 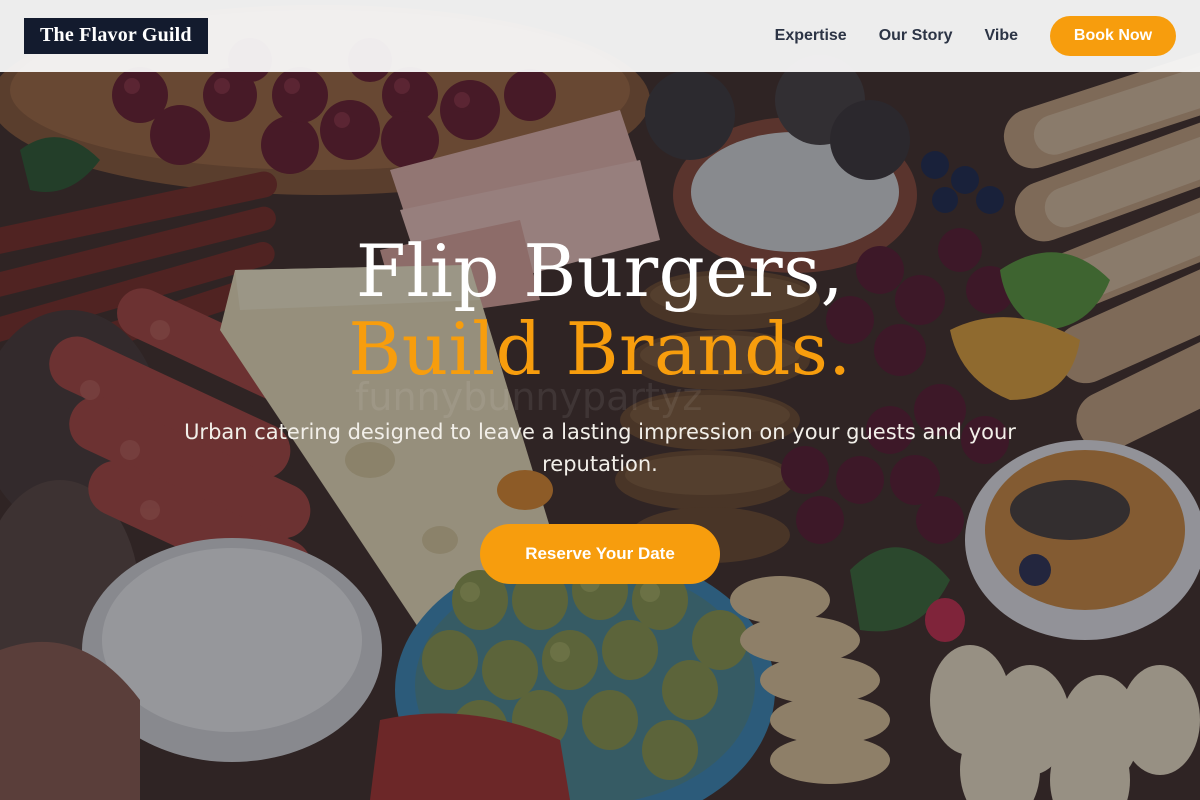 I want to click on nav-link-expertise: Expertise, so click(x=811, y=36).